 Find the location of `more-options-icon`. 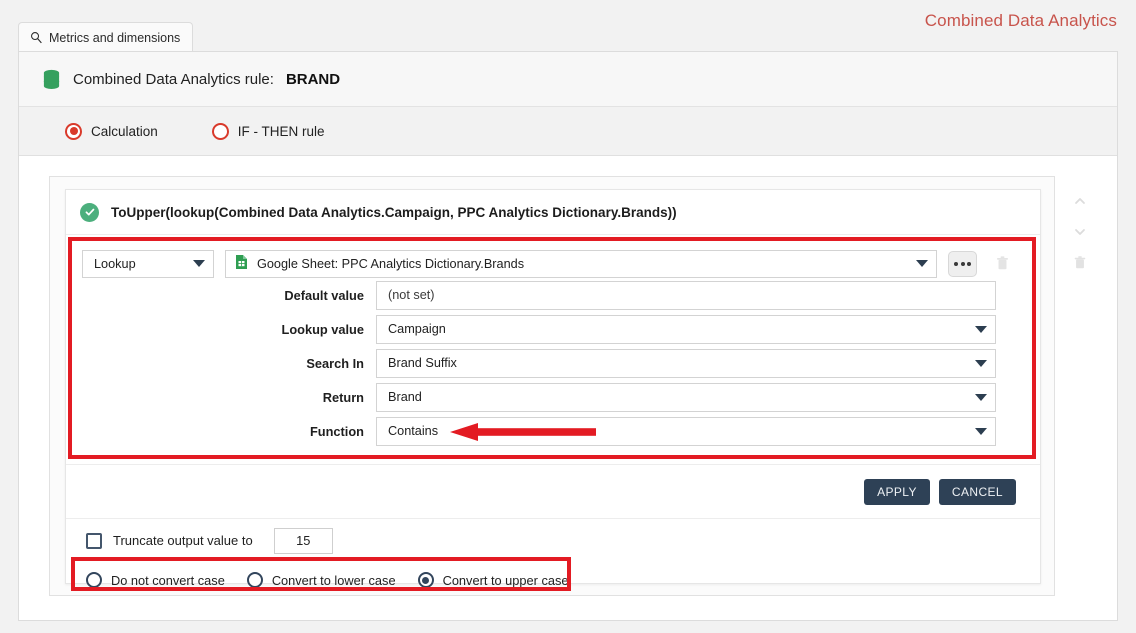

more-options-icon is located at coordinates (962, 263).